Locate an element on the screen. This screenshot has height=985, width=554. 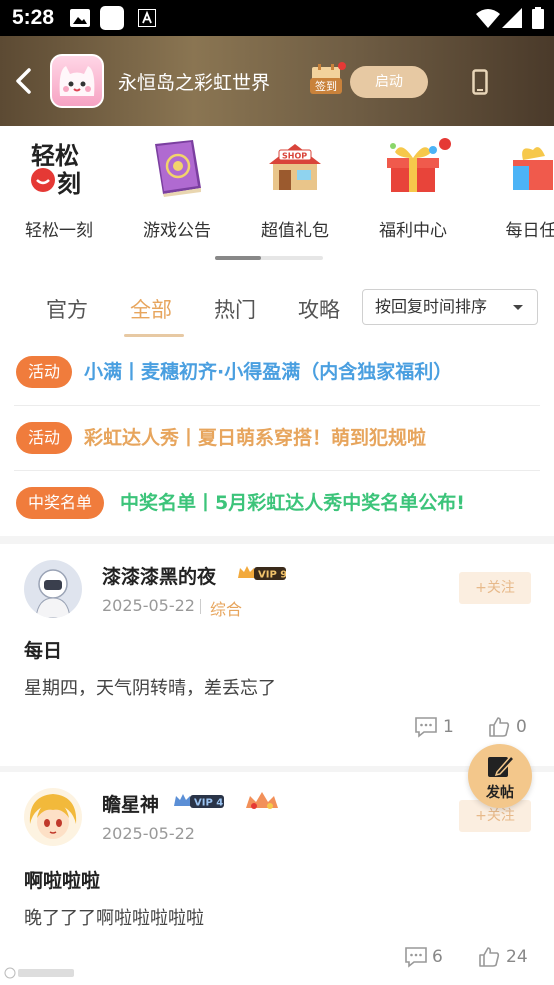
post-category: 综合 is located at coordinates (226, 608).